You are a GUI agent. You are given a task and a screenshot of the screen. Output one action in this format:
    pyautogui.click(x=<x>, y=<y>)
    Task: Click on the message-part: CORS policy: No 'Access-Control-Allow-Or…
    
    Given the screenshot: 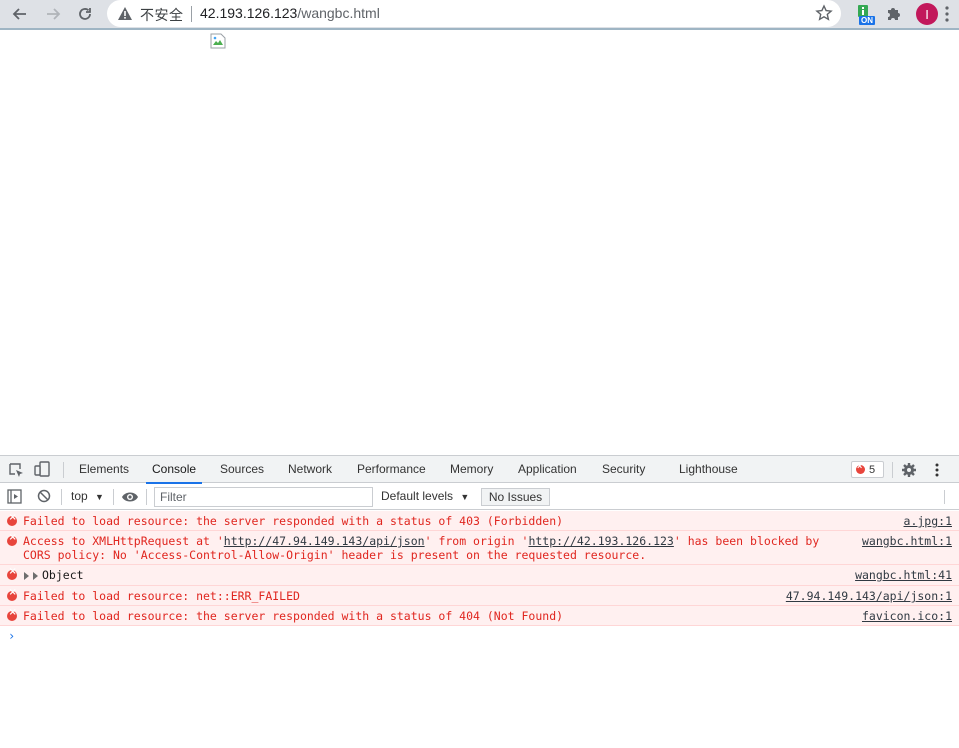 What is the action you would take?
    pyautogui.click(x=335, y=555)
    